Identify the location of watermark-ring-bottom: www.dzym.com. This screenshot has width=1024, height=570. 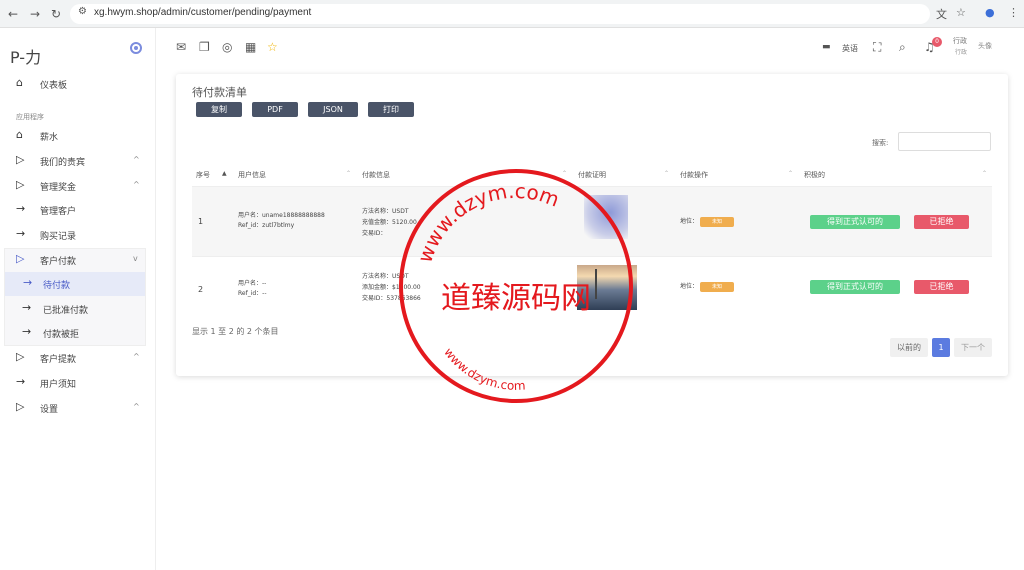
(483, 369).